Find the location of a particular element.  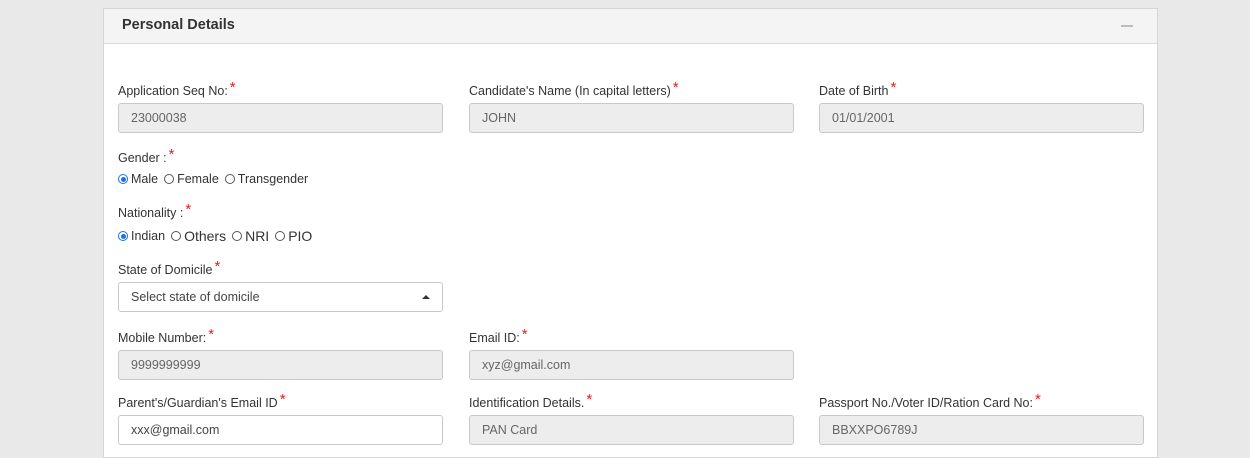

app-seq-field: 23000038 is located at coordinates (280, 118).